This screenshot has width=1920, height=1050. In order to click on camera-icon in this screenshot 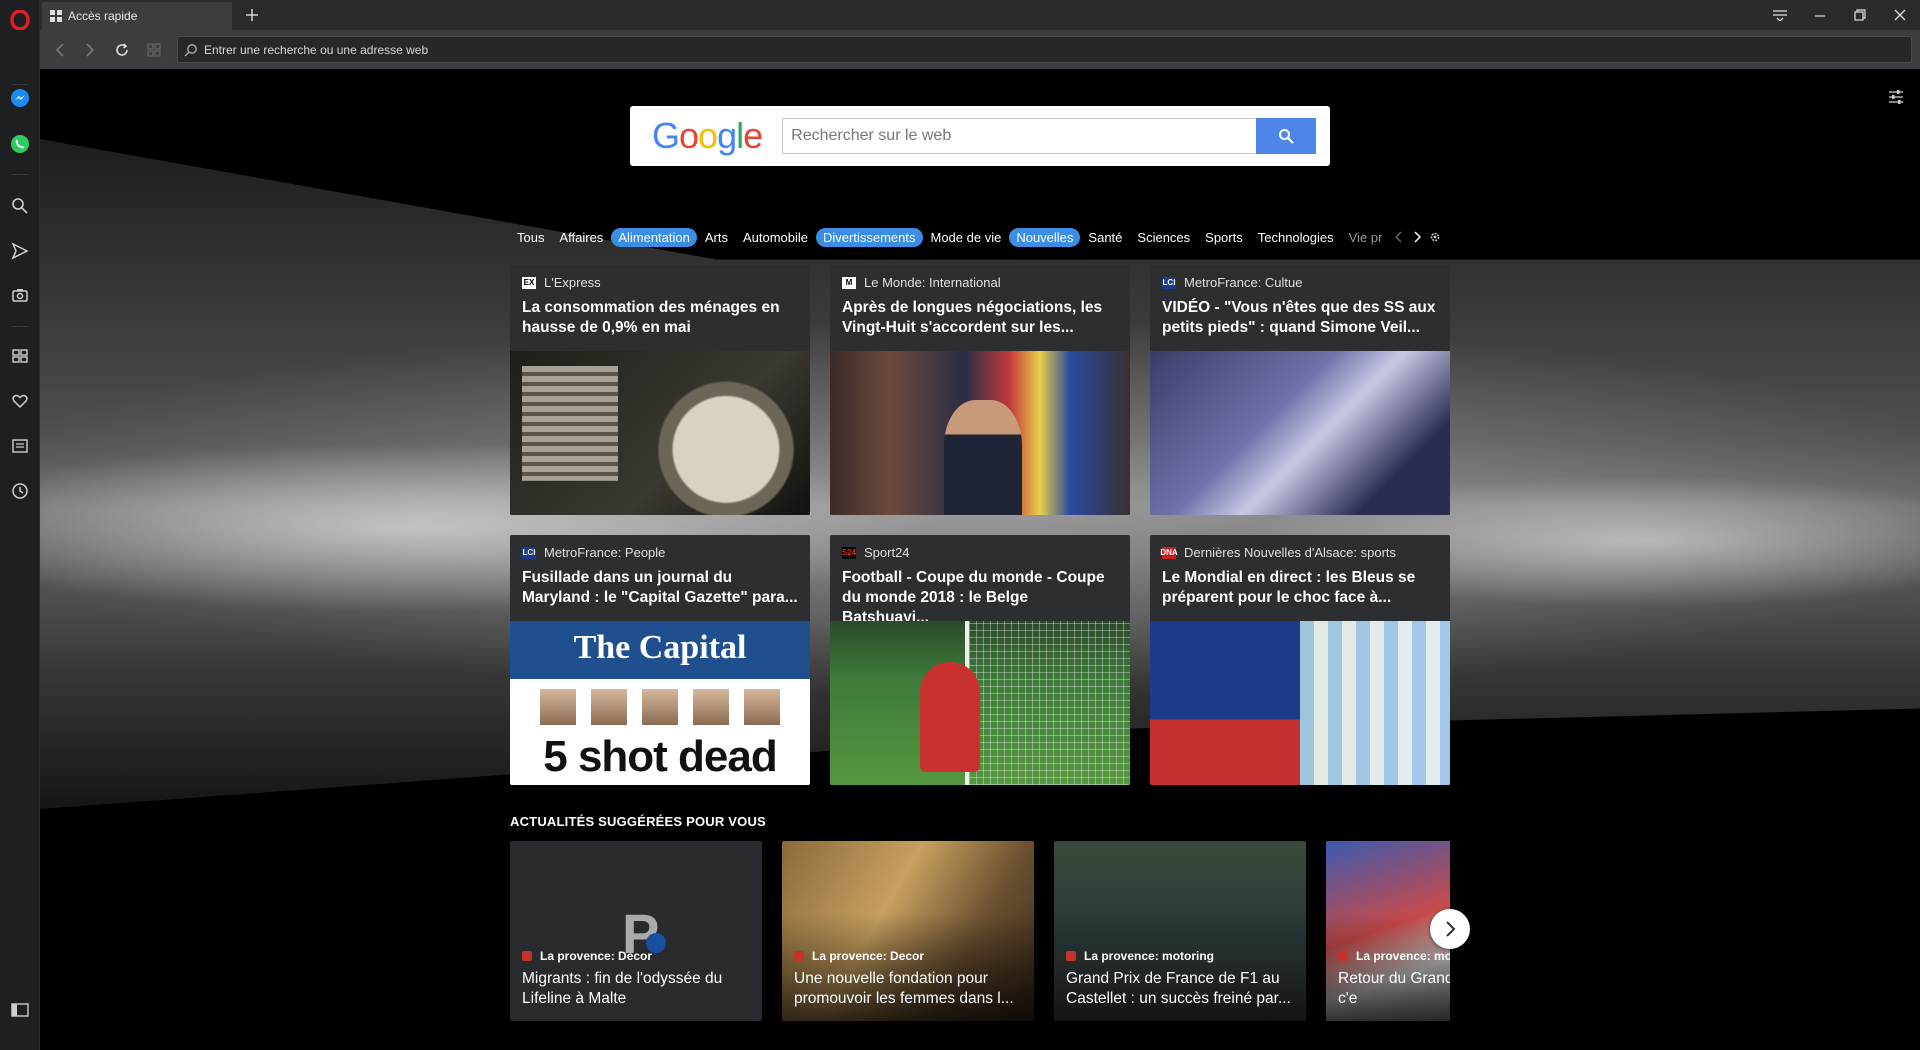, I will do `click(20, 295)`.